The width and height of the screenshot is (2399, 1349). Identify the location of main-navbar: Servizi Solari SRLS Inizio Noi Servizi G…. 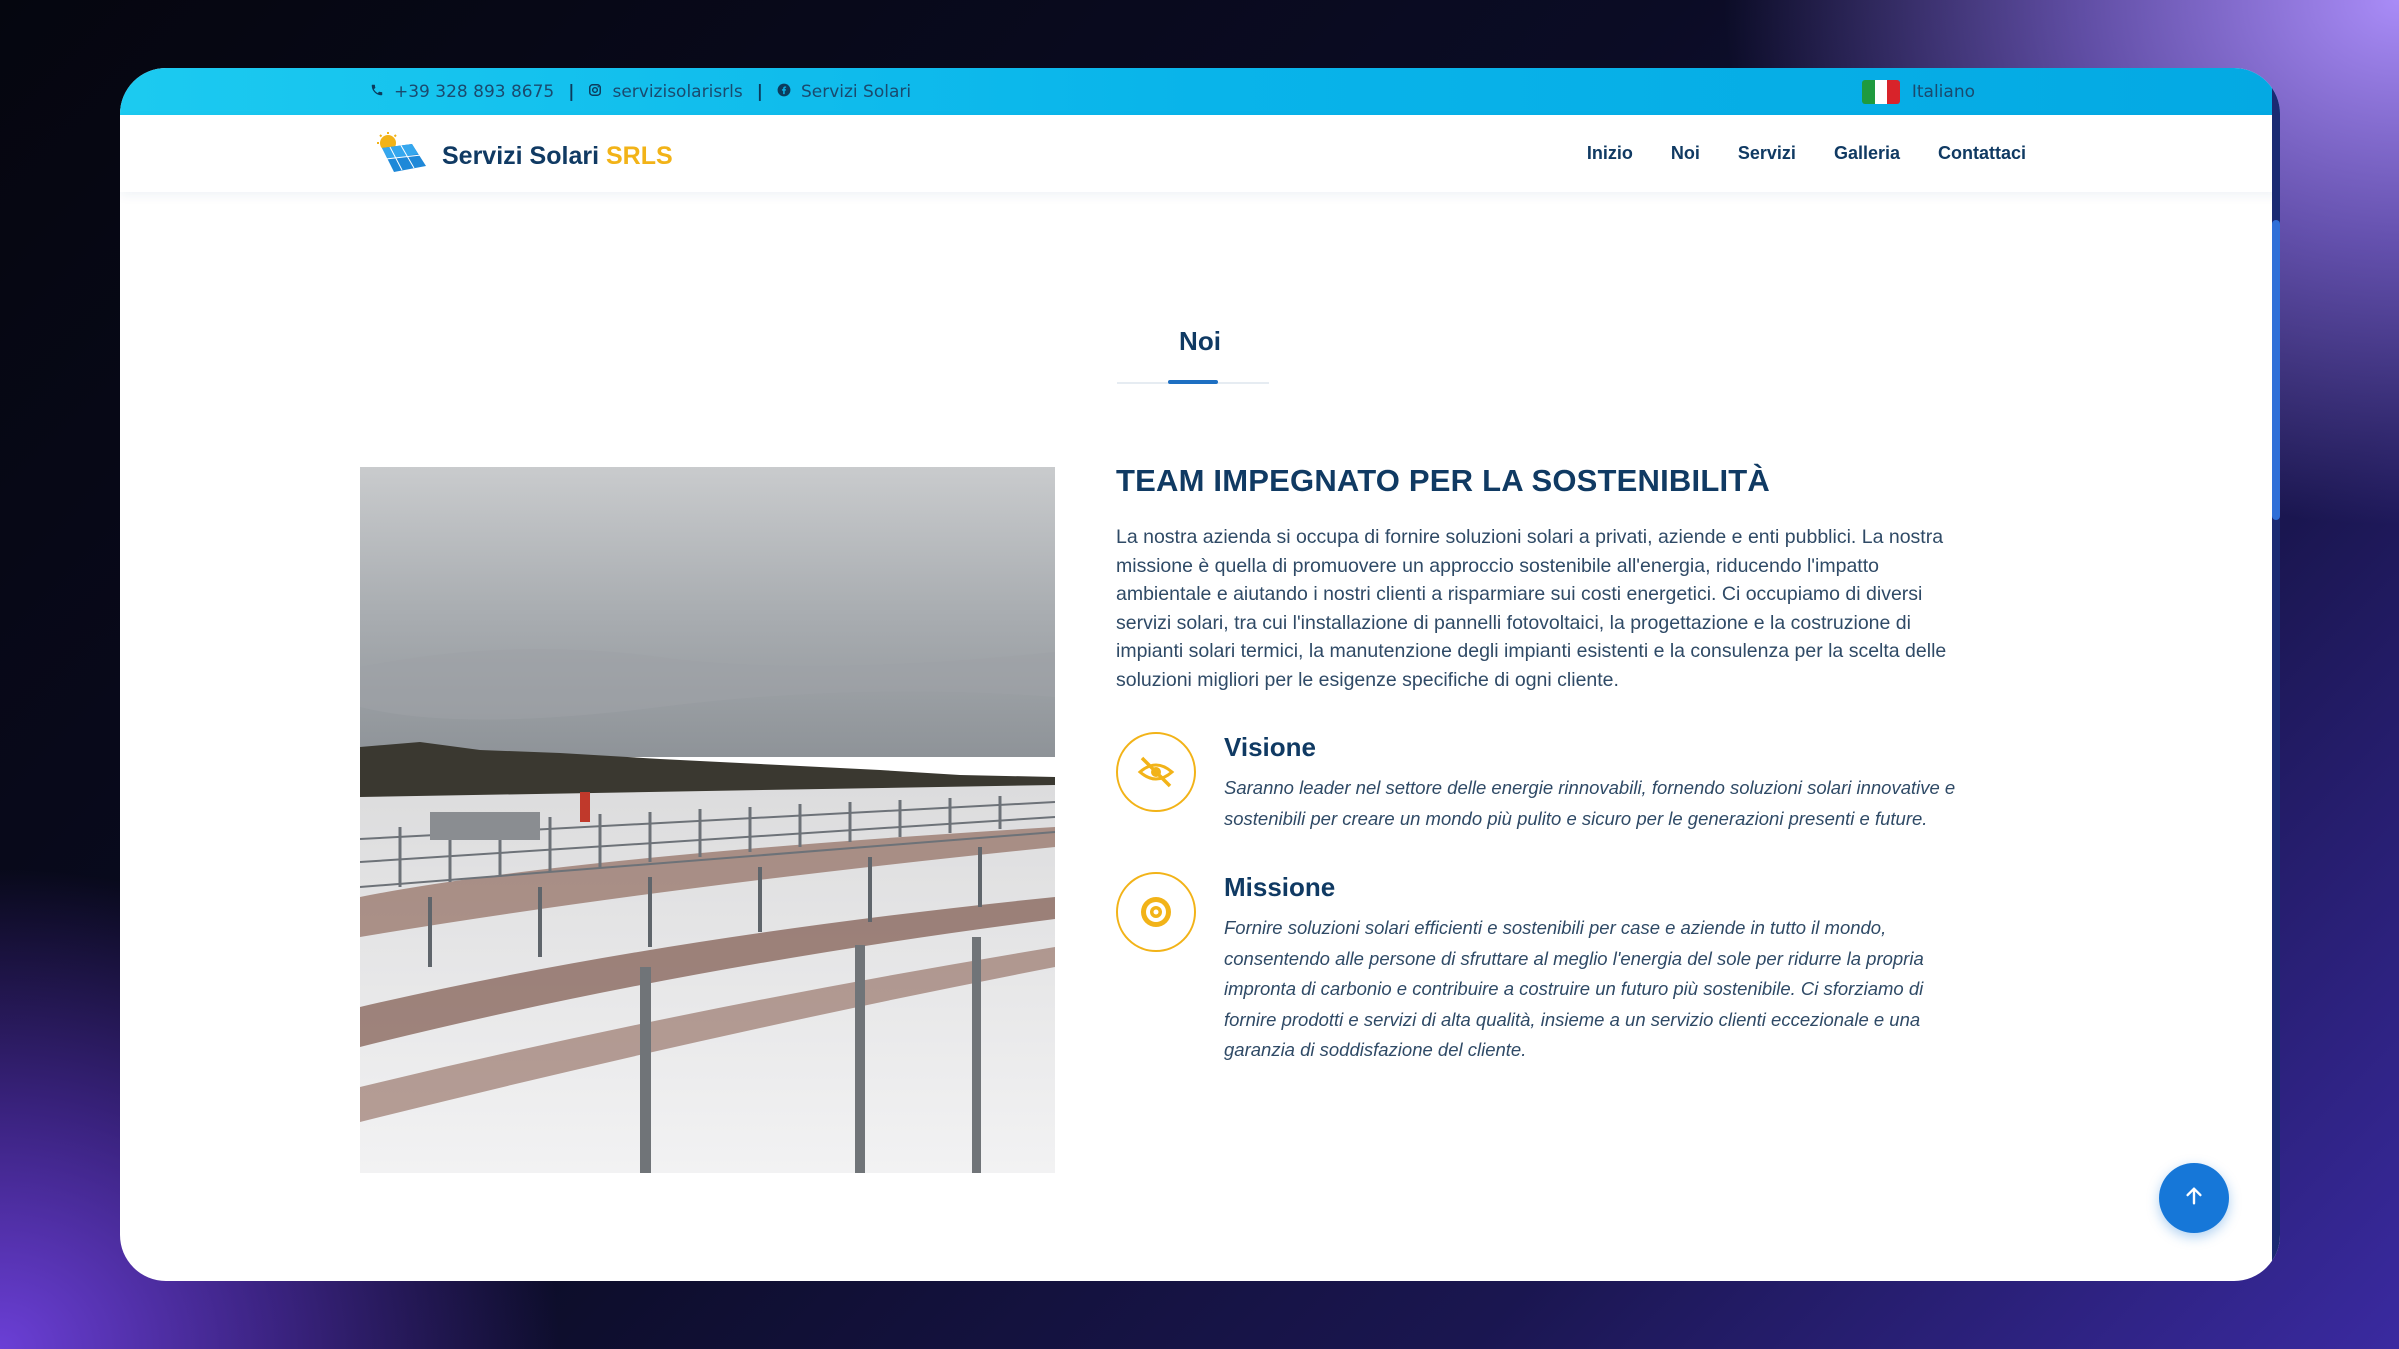
(1200, 153).